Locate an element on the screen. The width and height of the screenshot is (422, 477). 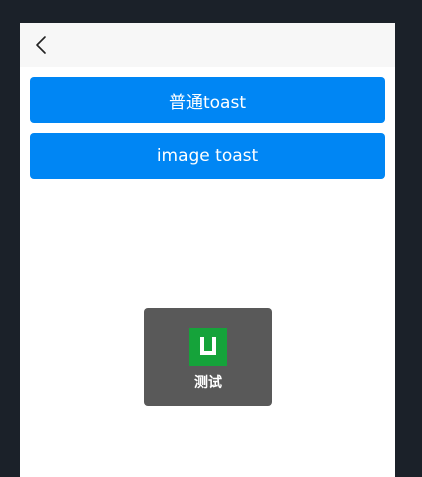
back-button is located at coordinates (41, 45).